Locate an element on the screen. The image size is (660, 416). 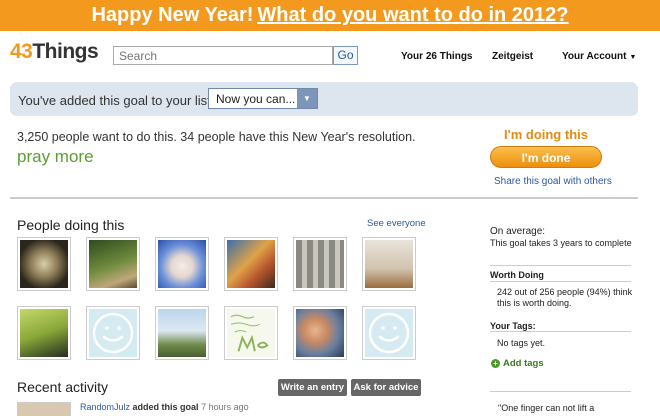
ask-advice-button: Ask for advice is located at coordinates (386, 387).